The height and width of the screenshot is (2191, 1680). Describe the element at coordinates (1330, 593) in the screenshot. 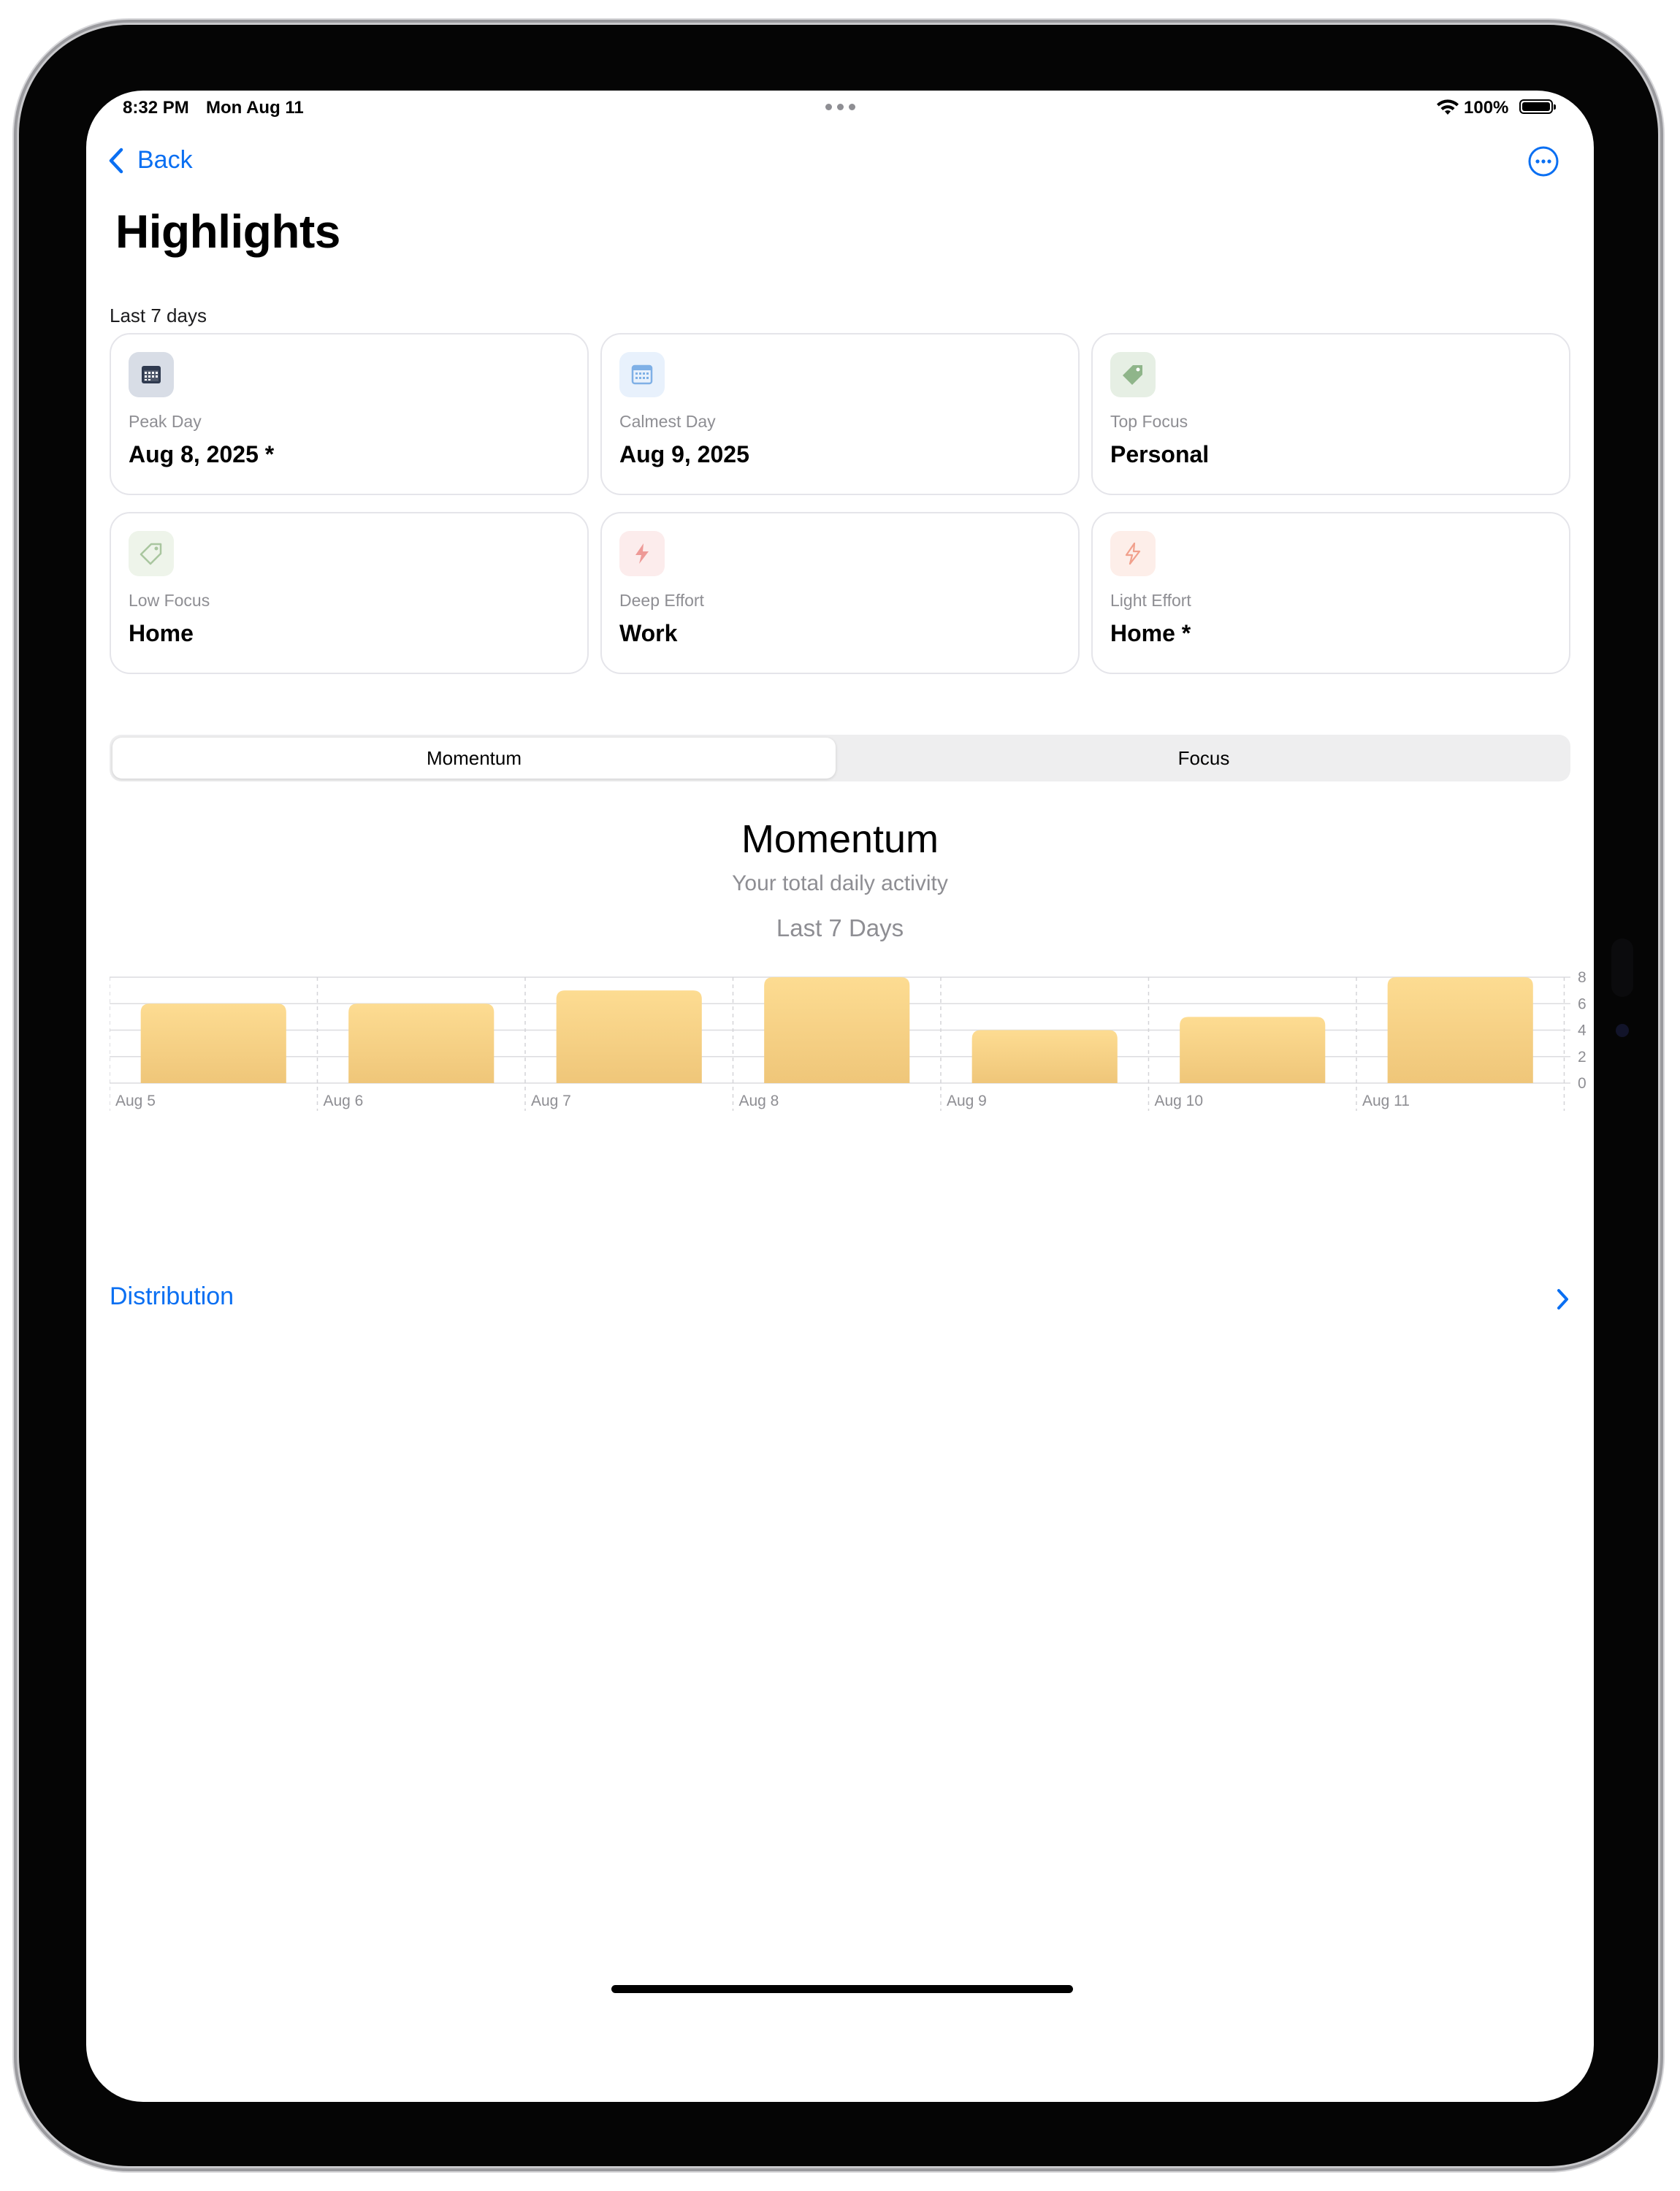

I see `card-light-effort: Light Effort Home *` at that location.